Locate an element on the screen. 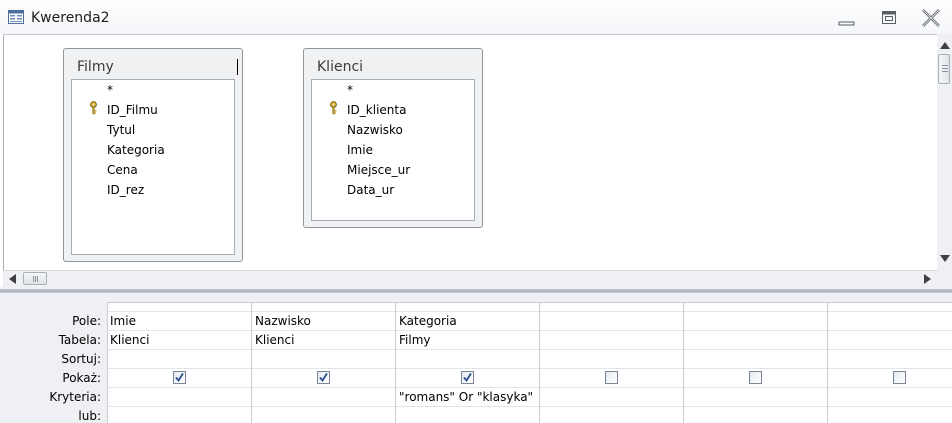 This screenshot has width=952, height=423. maximize-button is located at coordinates (890, 18).